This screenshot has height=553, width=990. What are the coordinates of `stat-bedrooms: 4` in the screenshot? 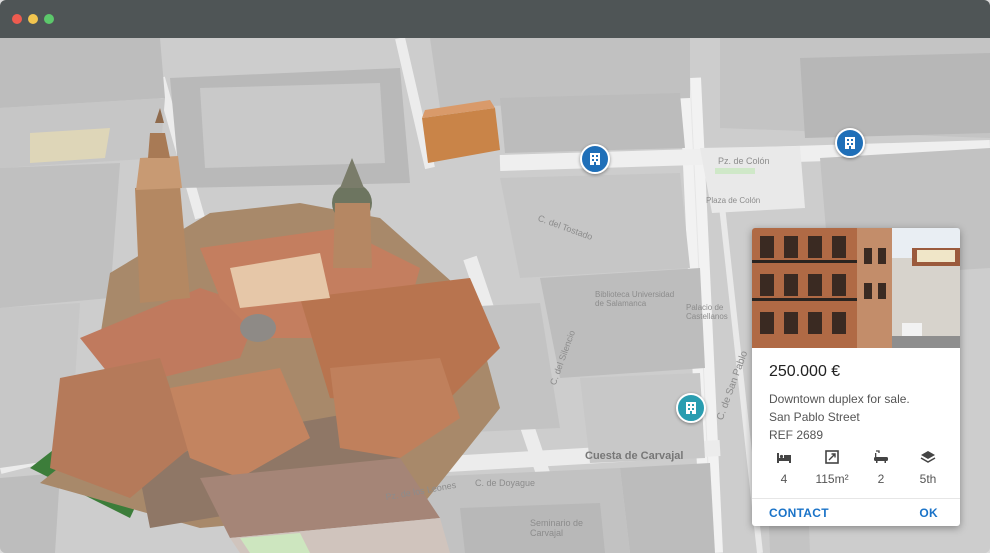 It's located at (784, 468).